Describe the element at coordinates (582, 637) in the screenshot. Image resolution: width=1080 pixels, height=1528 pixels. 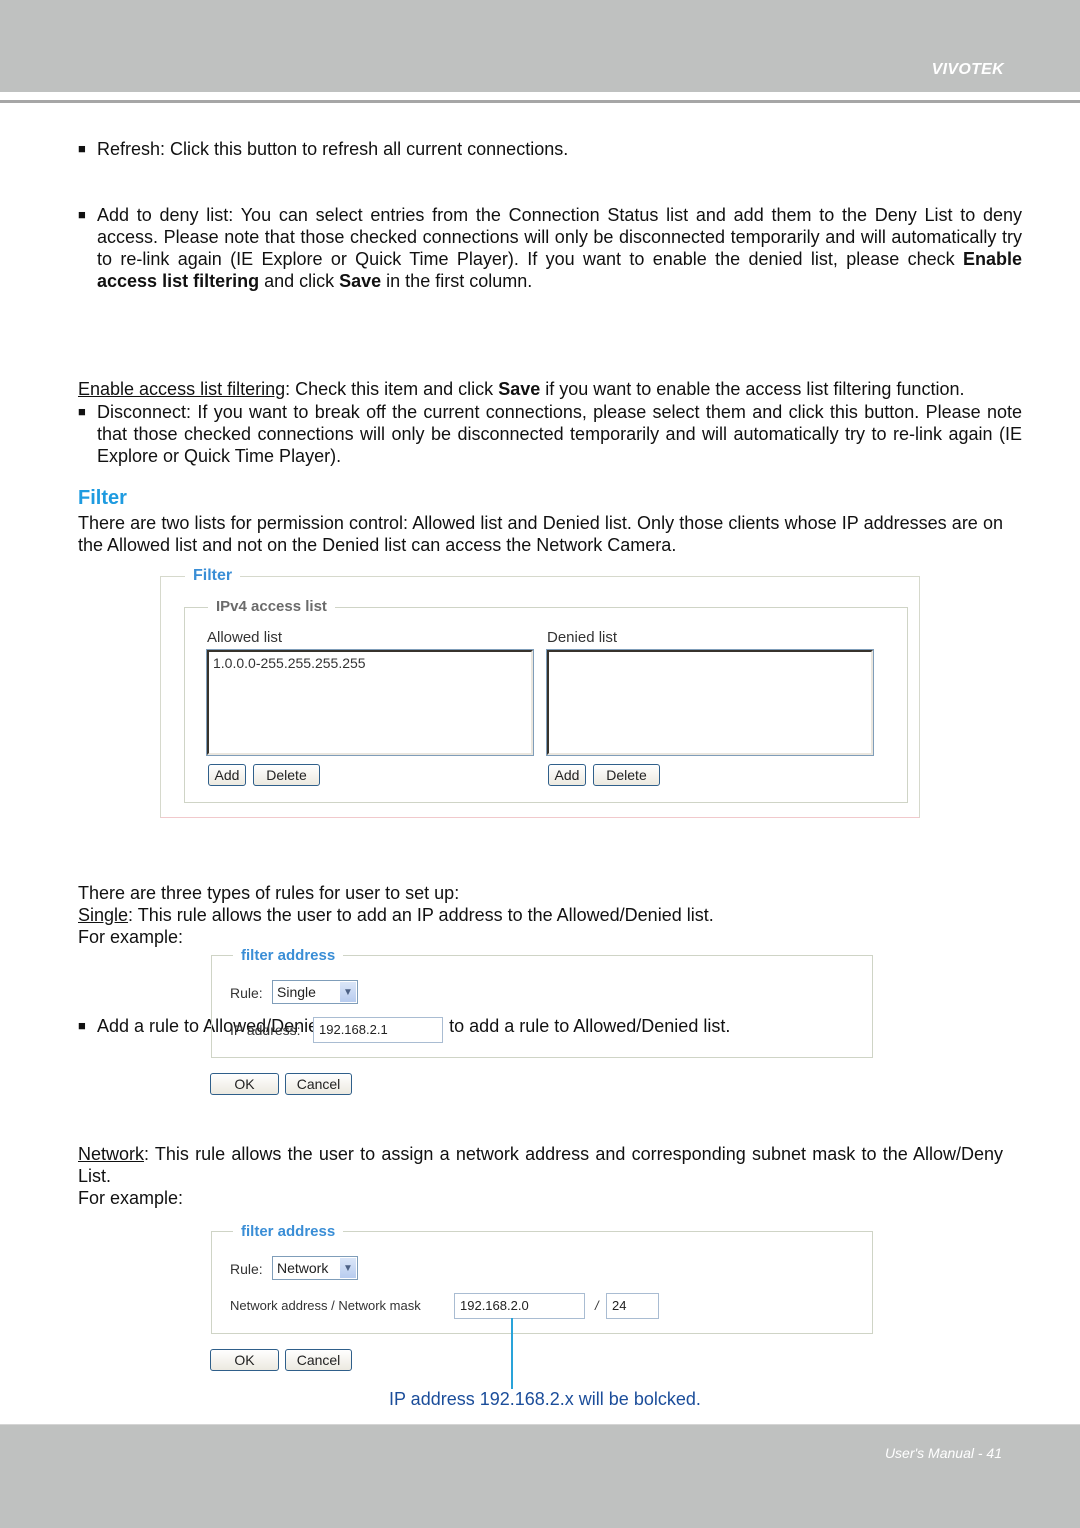
I see `denied-list-label: Denied list` at that location.